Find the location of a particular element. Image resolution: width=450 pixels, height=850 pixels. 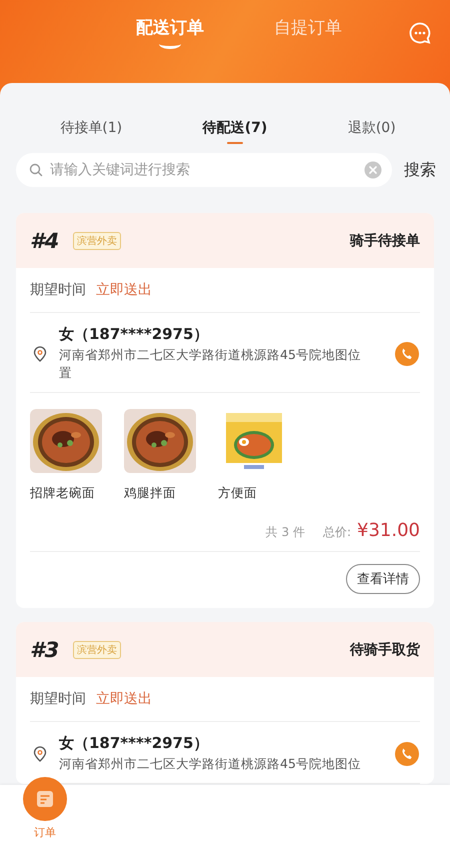

search-field: 请输入关键词进行搜索 is located at coordinates (204, 170).